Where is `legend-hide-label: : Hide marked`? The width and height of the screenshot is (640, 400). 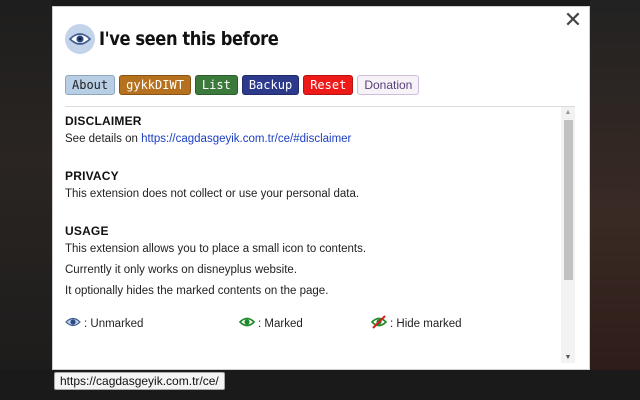 legend-hide-label: : Hide marked is located at coordinates (426, 323).